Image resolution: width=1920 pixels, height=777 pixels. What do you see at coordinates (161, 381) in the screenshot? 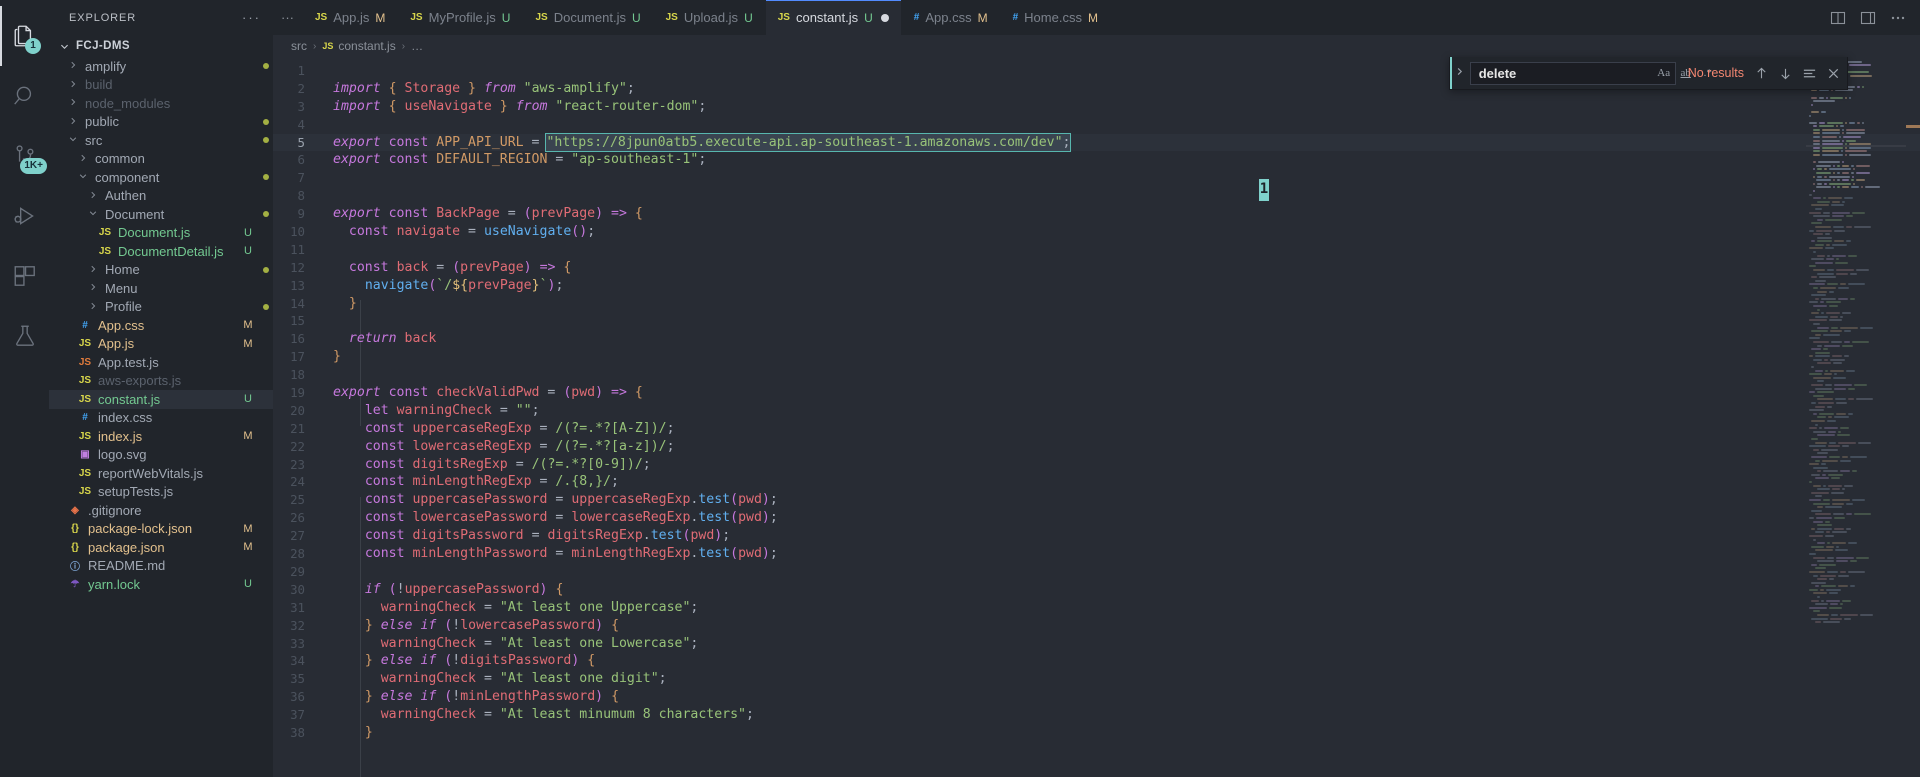
I see `tree-file-aws-exports-js: JS aws-exports.js` at bounding box center [161, 381].